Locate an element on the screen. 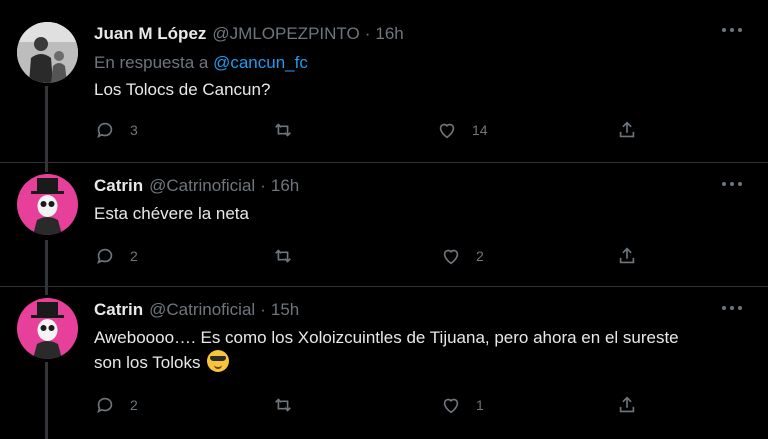 Image resolution: width=768 pixels, height=439 pixels. like-count: 14 is located at coordinates (480, 130).